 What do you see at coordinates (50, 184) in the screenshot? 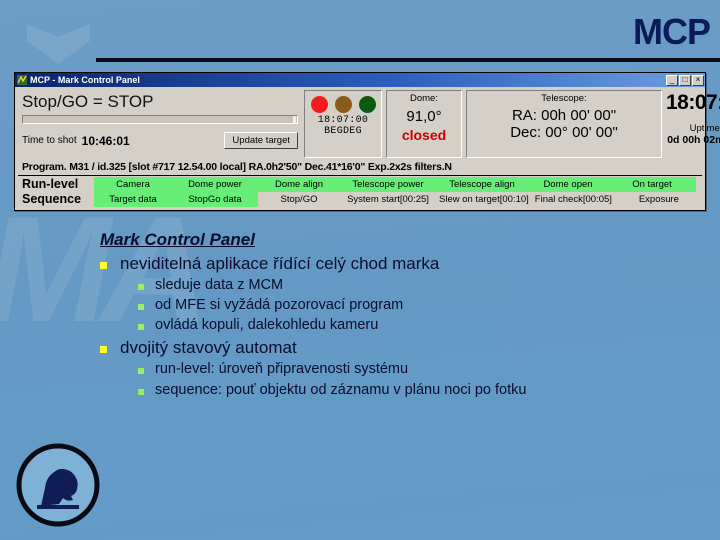
I see `runlevel-label: Run-level` at bounding box center [50, 184].